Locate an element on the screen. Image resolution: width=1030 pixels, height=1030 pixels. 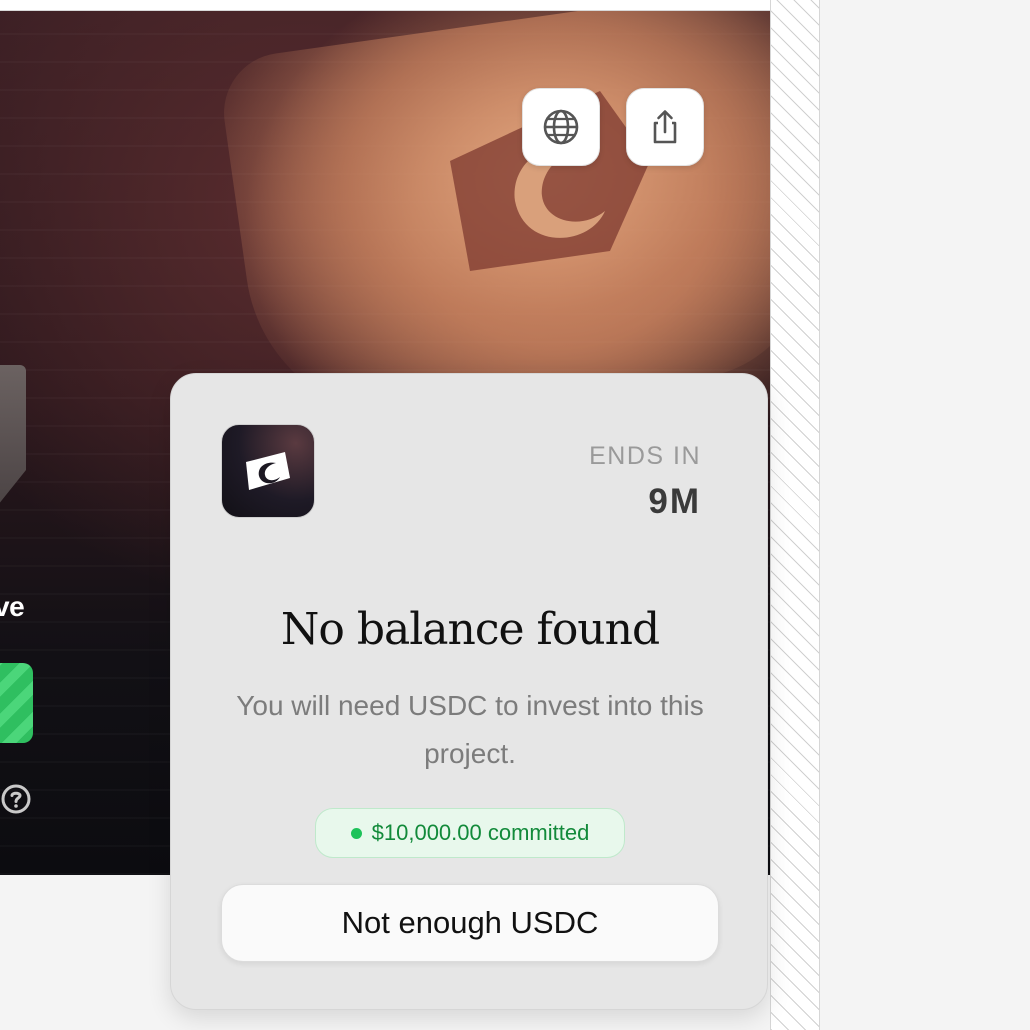
ends-in-value: 9M is located at coordinates (674, 501).